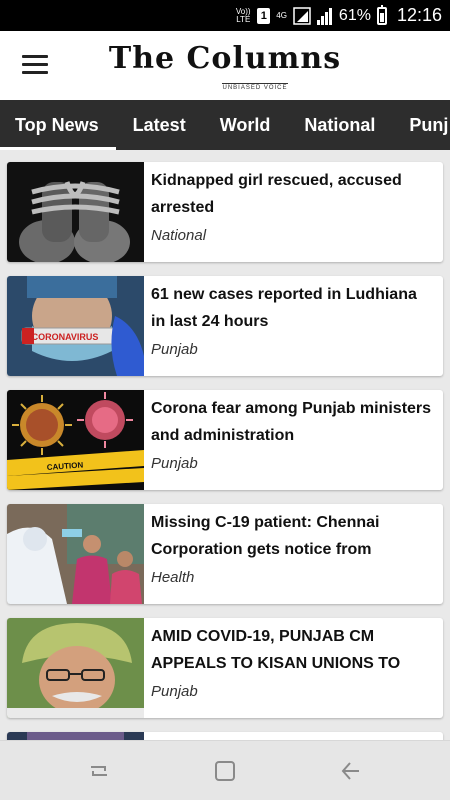 Image resolution: width=450 pixels, height=800 pixels. What do you see at coordinates (65, 337) in the screenshot?
I see `vial-label: CORONAVIRUS` at bounding box center [65, 337].